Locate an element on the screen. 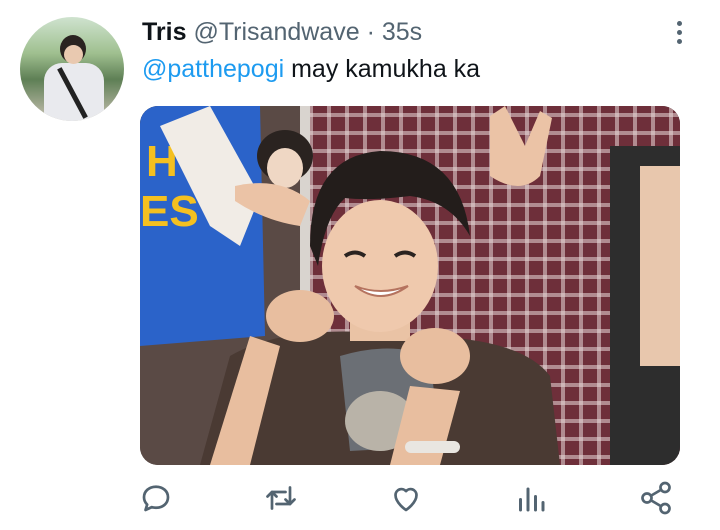  mention-link: @patthepogi is located at coordinates (213, 69).